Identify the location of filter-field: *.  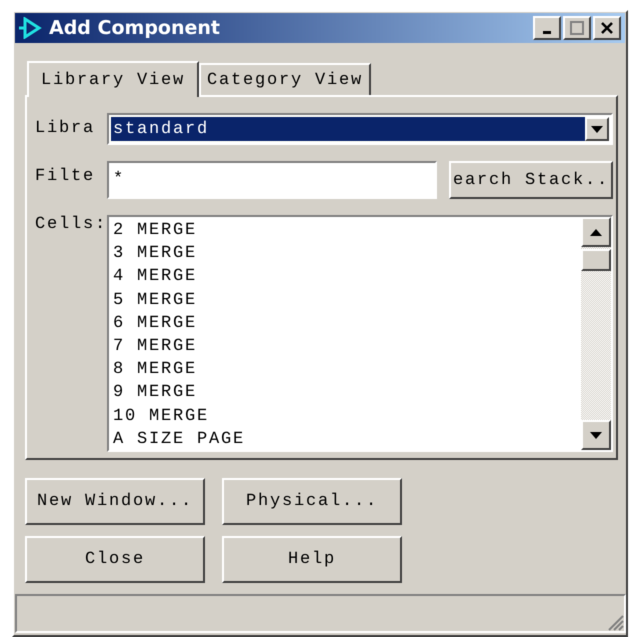
(272, 180).